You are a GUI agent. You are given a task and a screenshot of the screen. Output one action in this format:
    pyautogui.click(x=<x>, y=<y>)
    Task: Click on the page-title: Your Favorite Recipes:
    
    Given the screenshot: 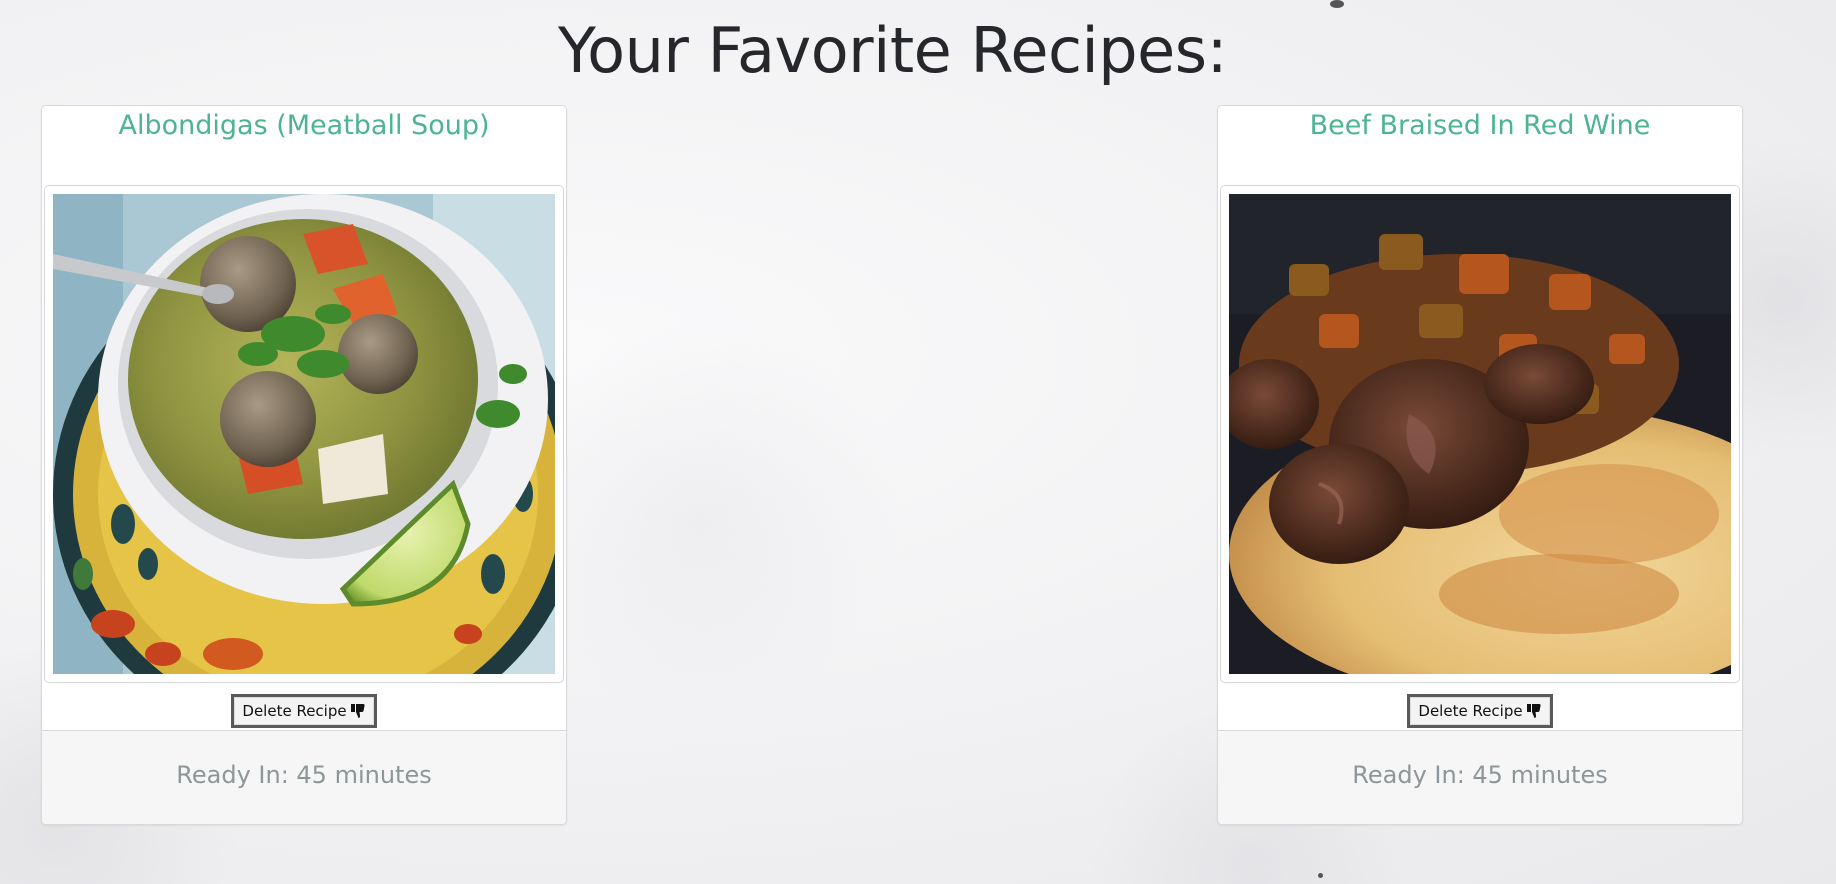 What is the action you would take?
    pyautogui.click(x=892, y=50)
    